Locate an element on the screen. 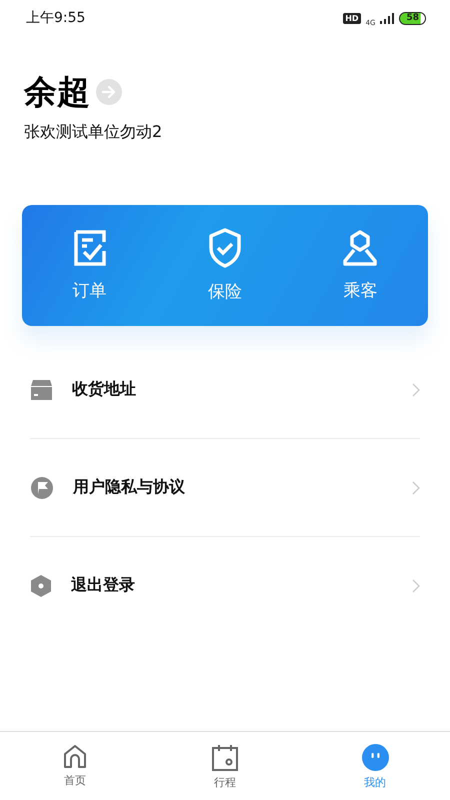 The width and height of the screenshot is (450, 800). tab: 首页 is located at coordinates (75, 766).